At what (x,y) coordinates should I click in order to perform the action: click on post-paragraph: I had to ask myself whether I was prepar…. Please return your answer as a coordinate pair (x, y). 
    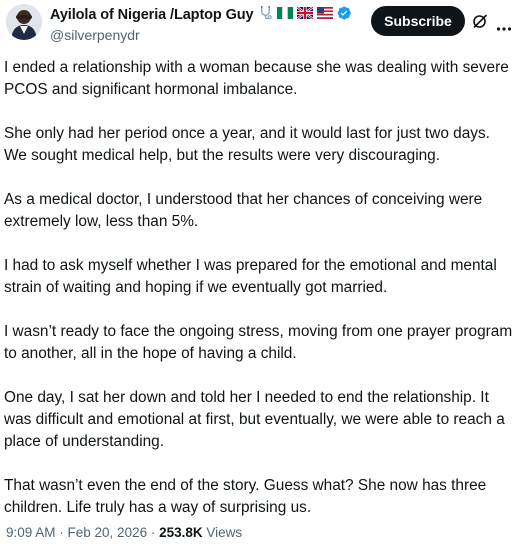
    Looking at the image, I should click on (250, 276).